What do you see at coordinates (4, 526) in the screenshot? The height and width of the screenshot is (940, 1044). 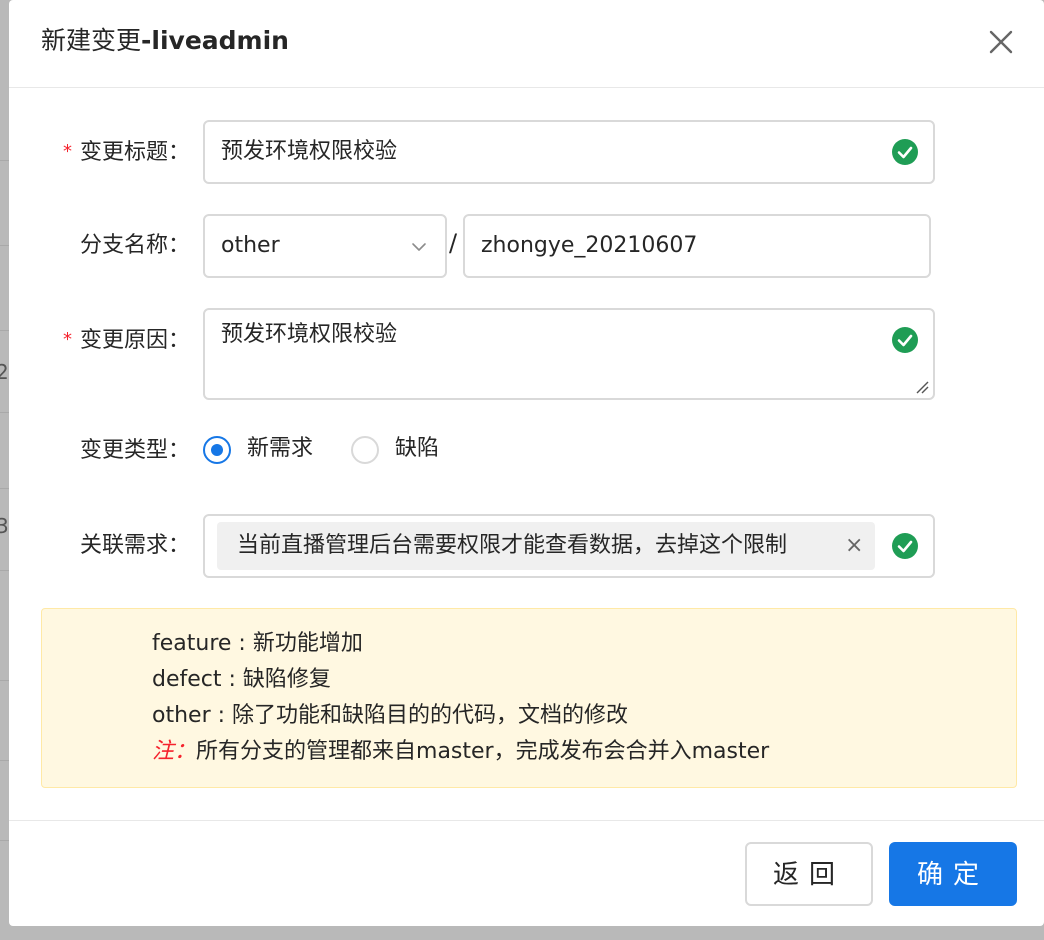 I see `background-text: 3` at bounding box center [4, 526].